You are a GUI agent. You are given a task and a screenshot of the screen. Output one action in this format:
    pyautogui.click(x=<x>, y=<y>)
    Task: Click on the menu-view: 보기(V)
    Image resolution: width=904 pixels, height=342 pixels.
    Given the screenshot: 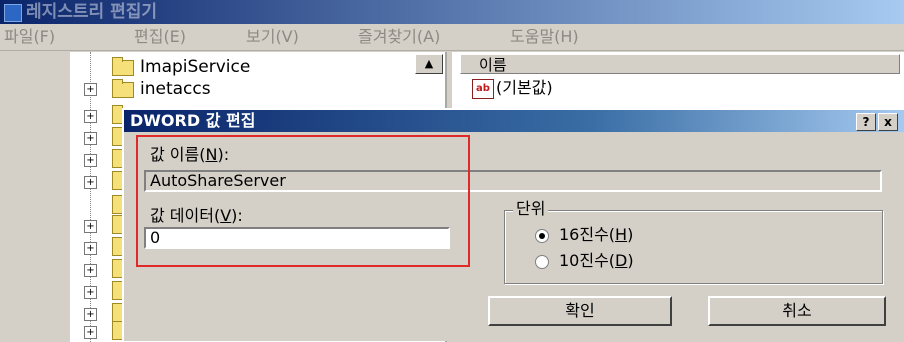 What is the action you would take?
    pyautogui.click(x=272, y=37)
    